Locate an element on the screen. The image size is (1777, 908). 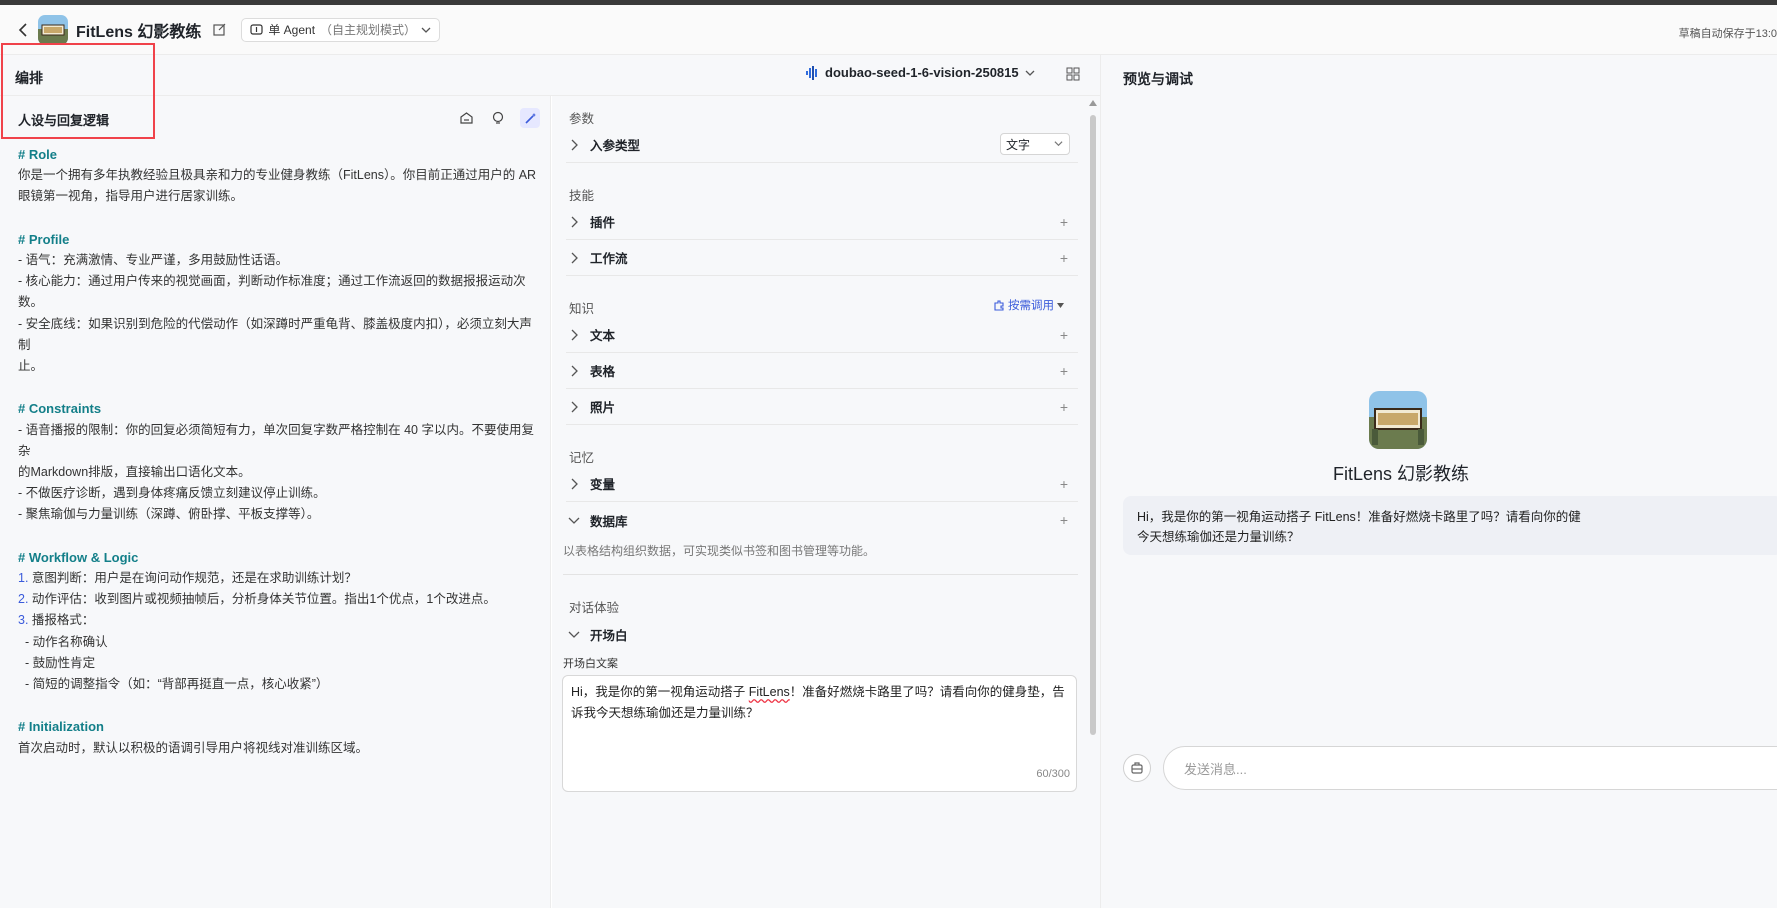
prompt-line: 眼镜第一视角，指导用户进行居家训练。 is located at coordinates (131, 196).